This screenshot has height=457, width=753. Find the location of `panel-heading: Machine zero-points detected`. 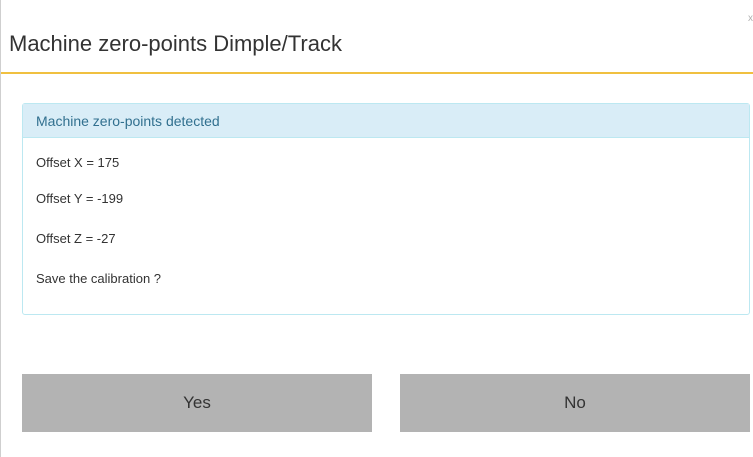

panel-heading: Machine zero-points detected is located at coordinates (386, 121).